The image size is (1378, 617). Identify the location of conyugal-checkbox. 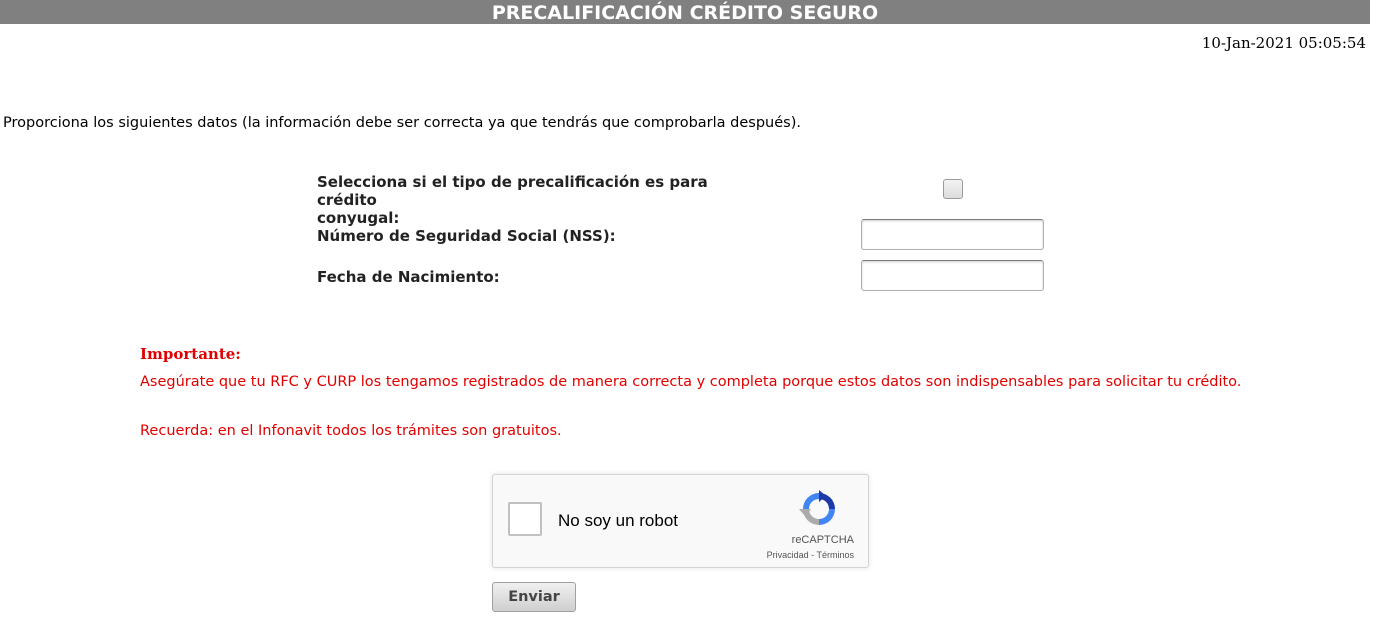
(953, 189).